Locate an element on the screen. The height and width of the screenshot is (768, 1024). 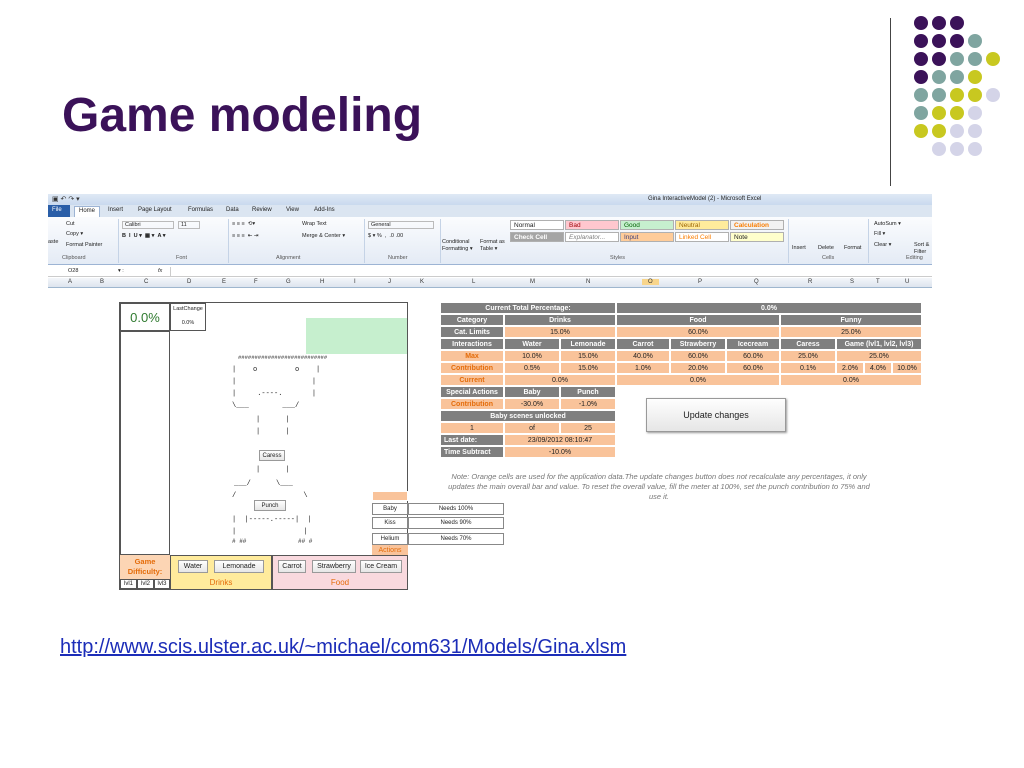
max-lemonade: 15.0% is located at coordinates (588, 356).